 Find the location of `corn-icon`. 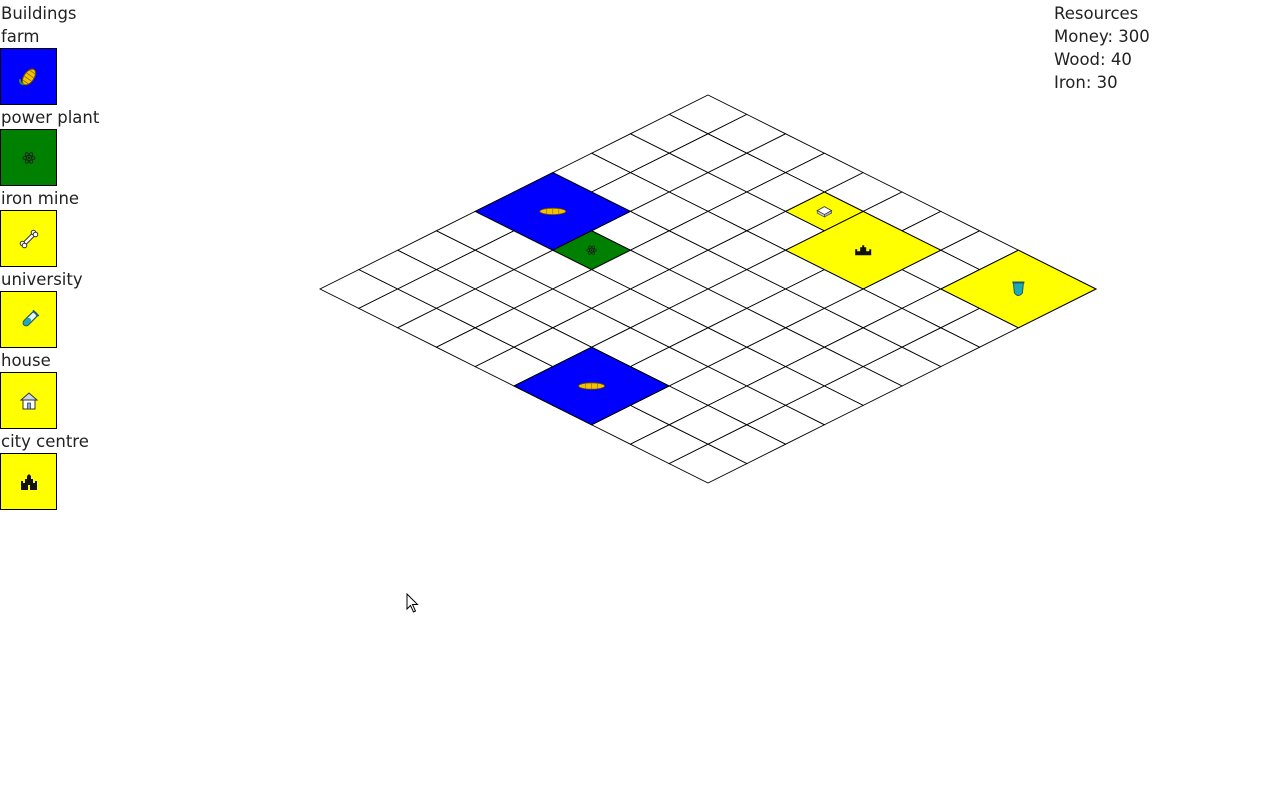

corn-icon is located at coordinates (27, 76).